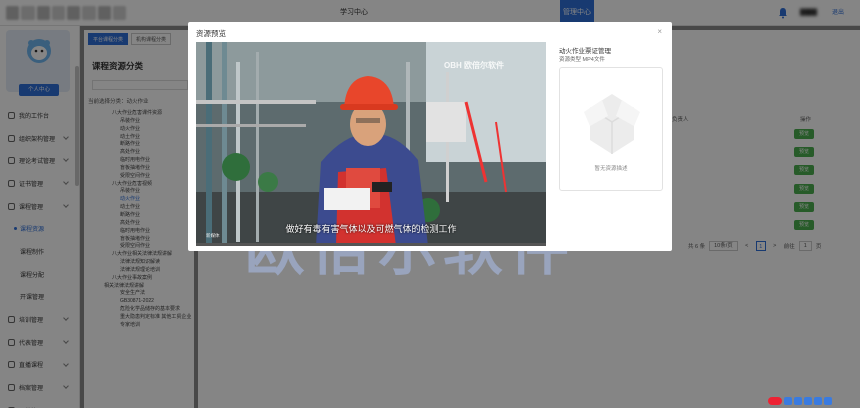 Image resolution: width=860 pixels, height=408 pixels. What do you see at coordinates (582, 60) in the screenshot?
I see `resource-type: 资源类型 MP4文件` at bounding box center [582, 60].